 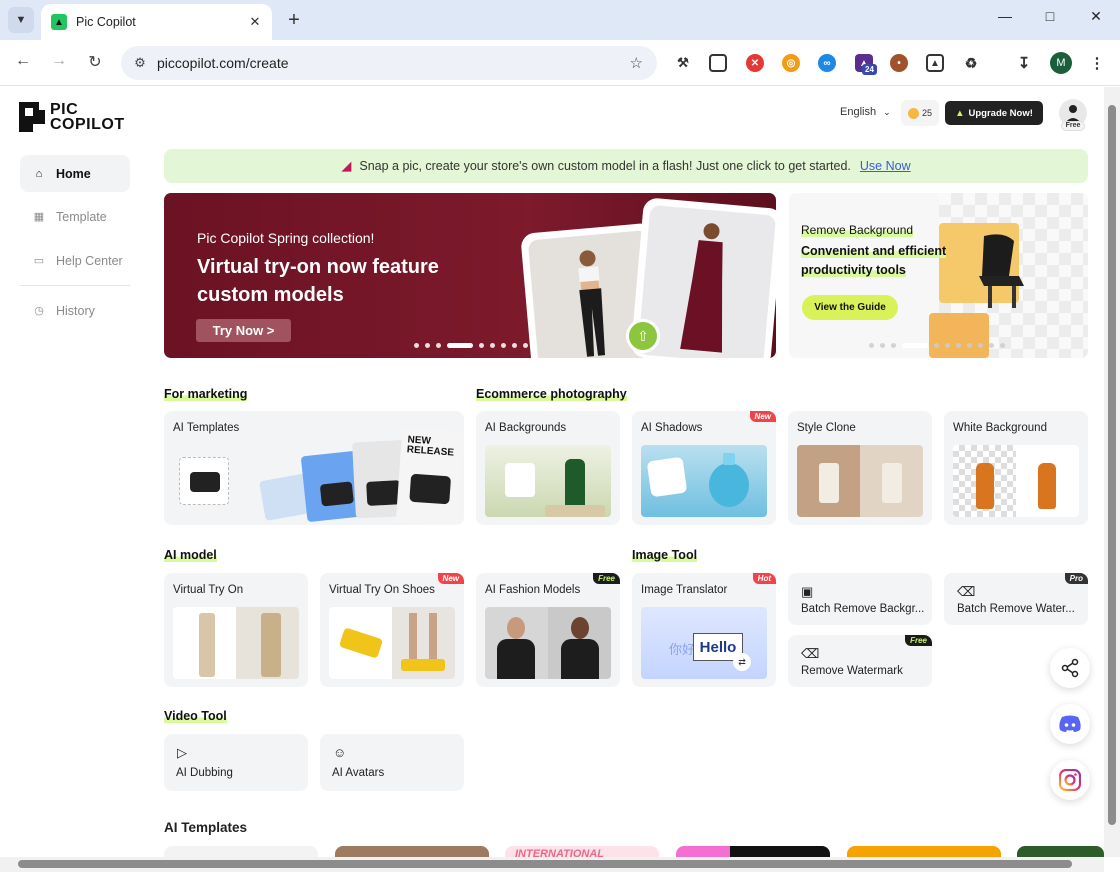 I want to click on extension-tools-icon: ⚒, so click(x=683, y=63).